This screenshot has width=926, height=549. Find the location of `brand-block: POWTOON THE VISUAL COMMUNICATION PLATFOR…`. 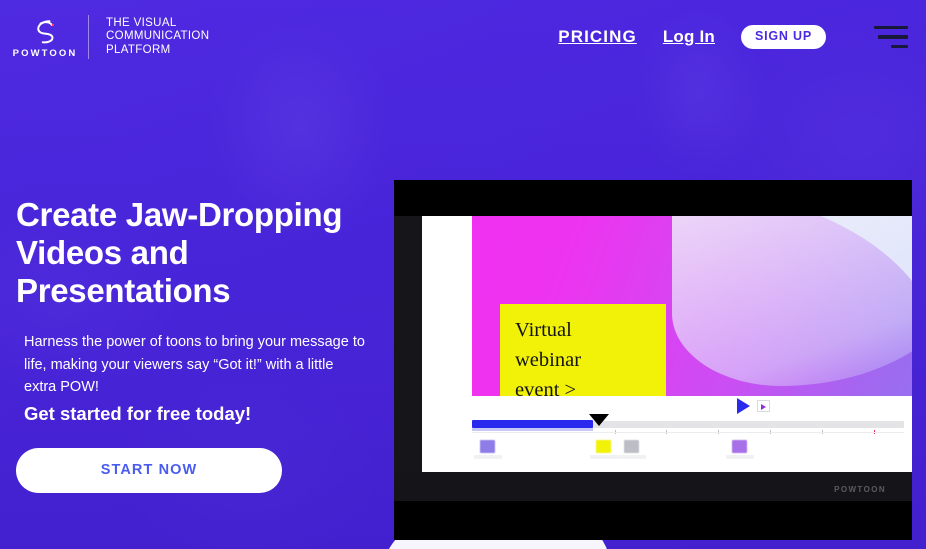

brand-block: POWTOON THE VISUAL COMMUNICATION PLATFOR… is located at coordinates (111, 37).